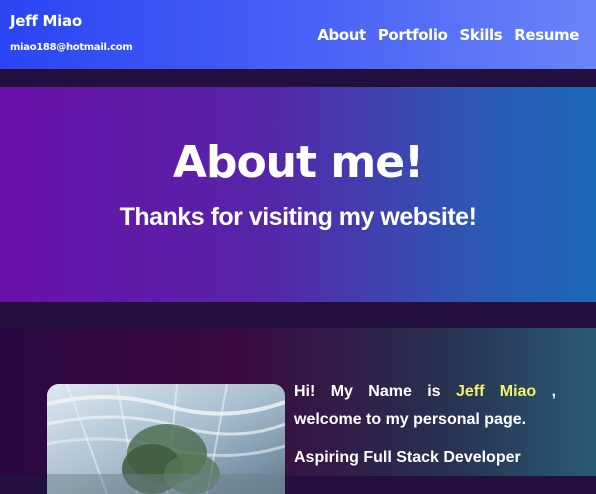  Describe the element at coordinates (341, 35) in the screenshot. I see `nav-link-about: About` at that location.